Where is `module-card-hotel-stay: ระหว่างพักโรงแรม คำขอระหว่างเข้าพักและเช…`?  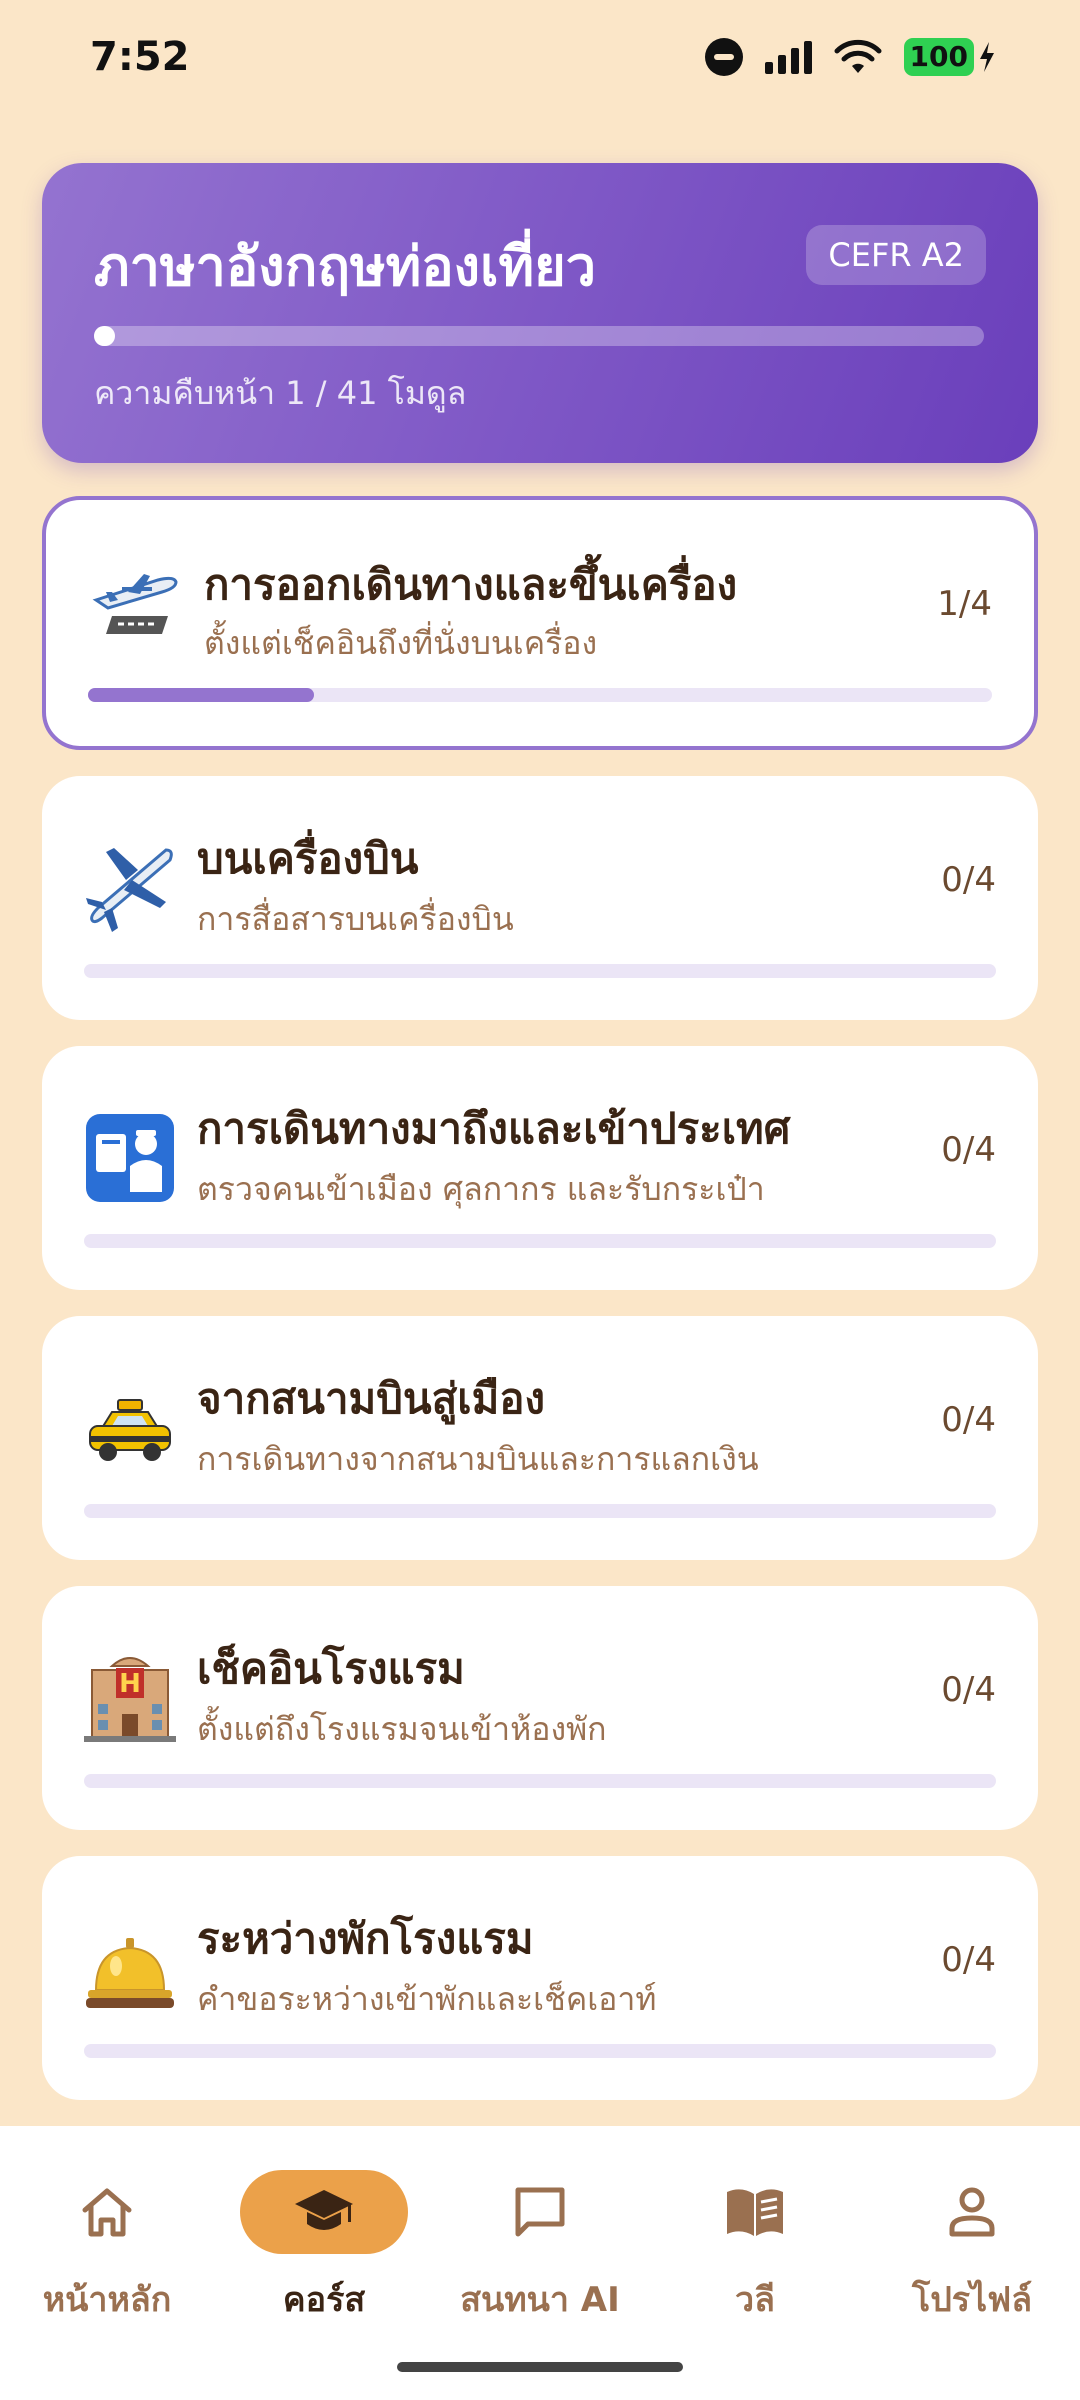
module-card-hotel-stay: ระหว่างพักโรงแรม คำขอระหว่างเข้าพักและเช… is located at coordinates (540, 1978).